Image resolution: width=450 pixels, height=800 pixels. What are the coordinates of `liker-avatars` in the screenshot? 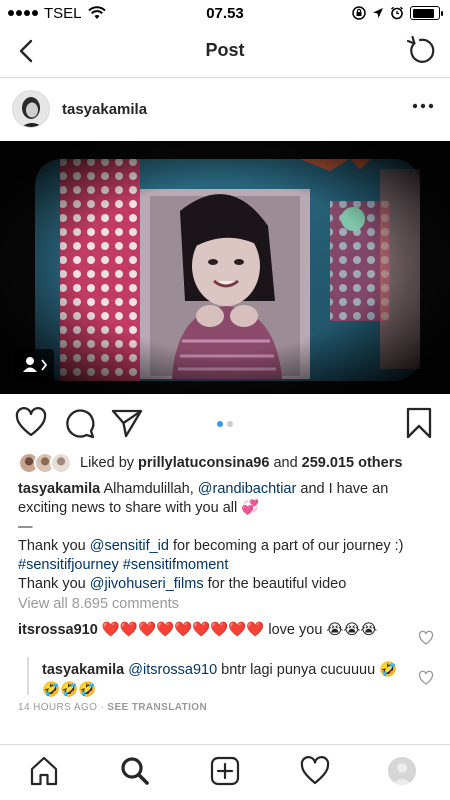 It's located at (45, 463).